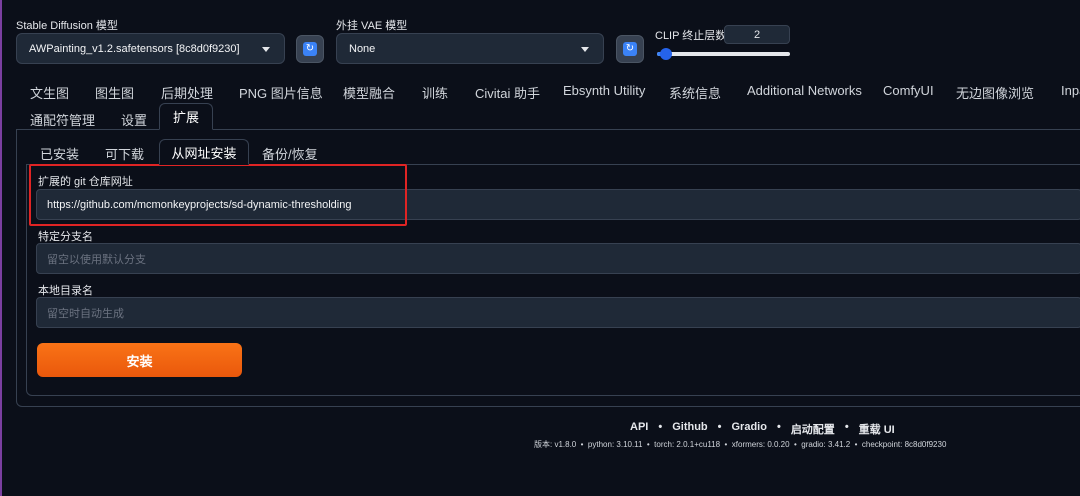  Describe the element at coordinates (470, 48) in the screenshot. I see `vae-select: None` at that location.